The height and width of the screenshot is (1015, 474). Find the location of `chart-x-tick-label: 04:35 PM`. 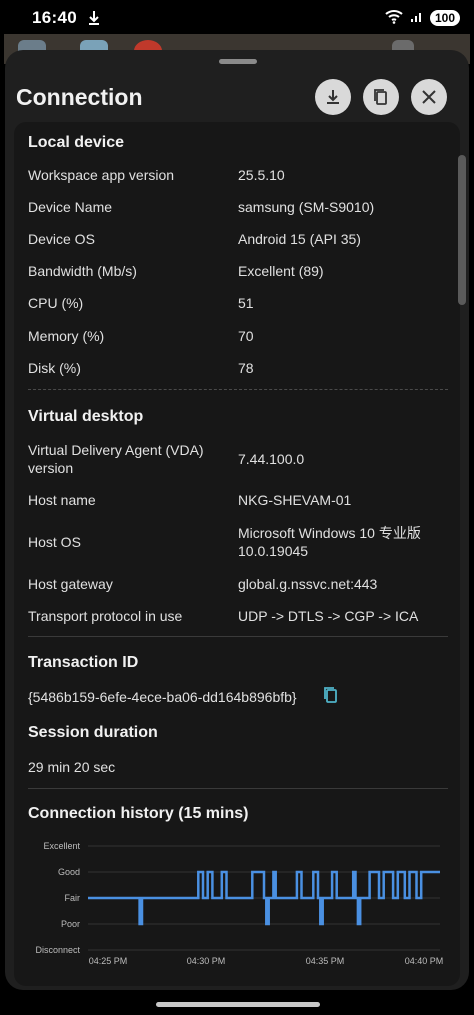

chart-x-tick-label: 04:35 PM is located at coordinates (325, 960).